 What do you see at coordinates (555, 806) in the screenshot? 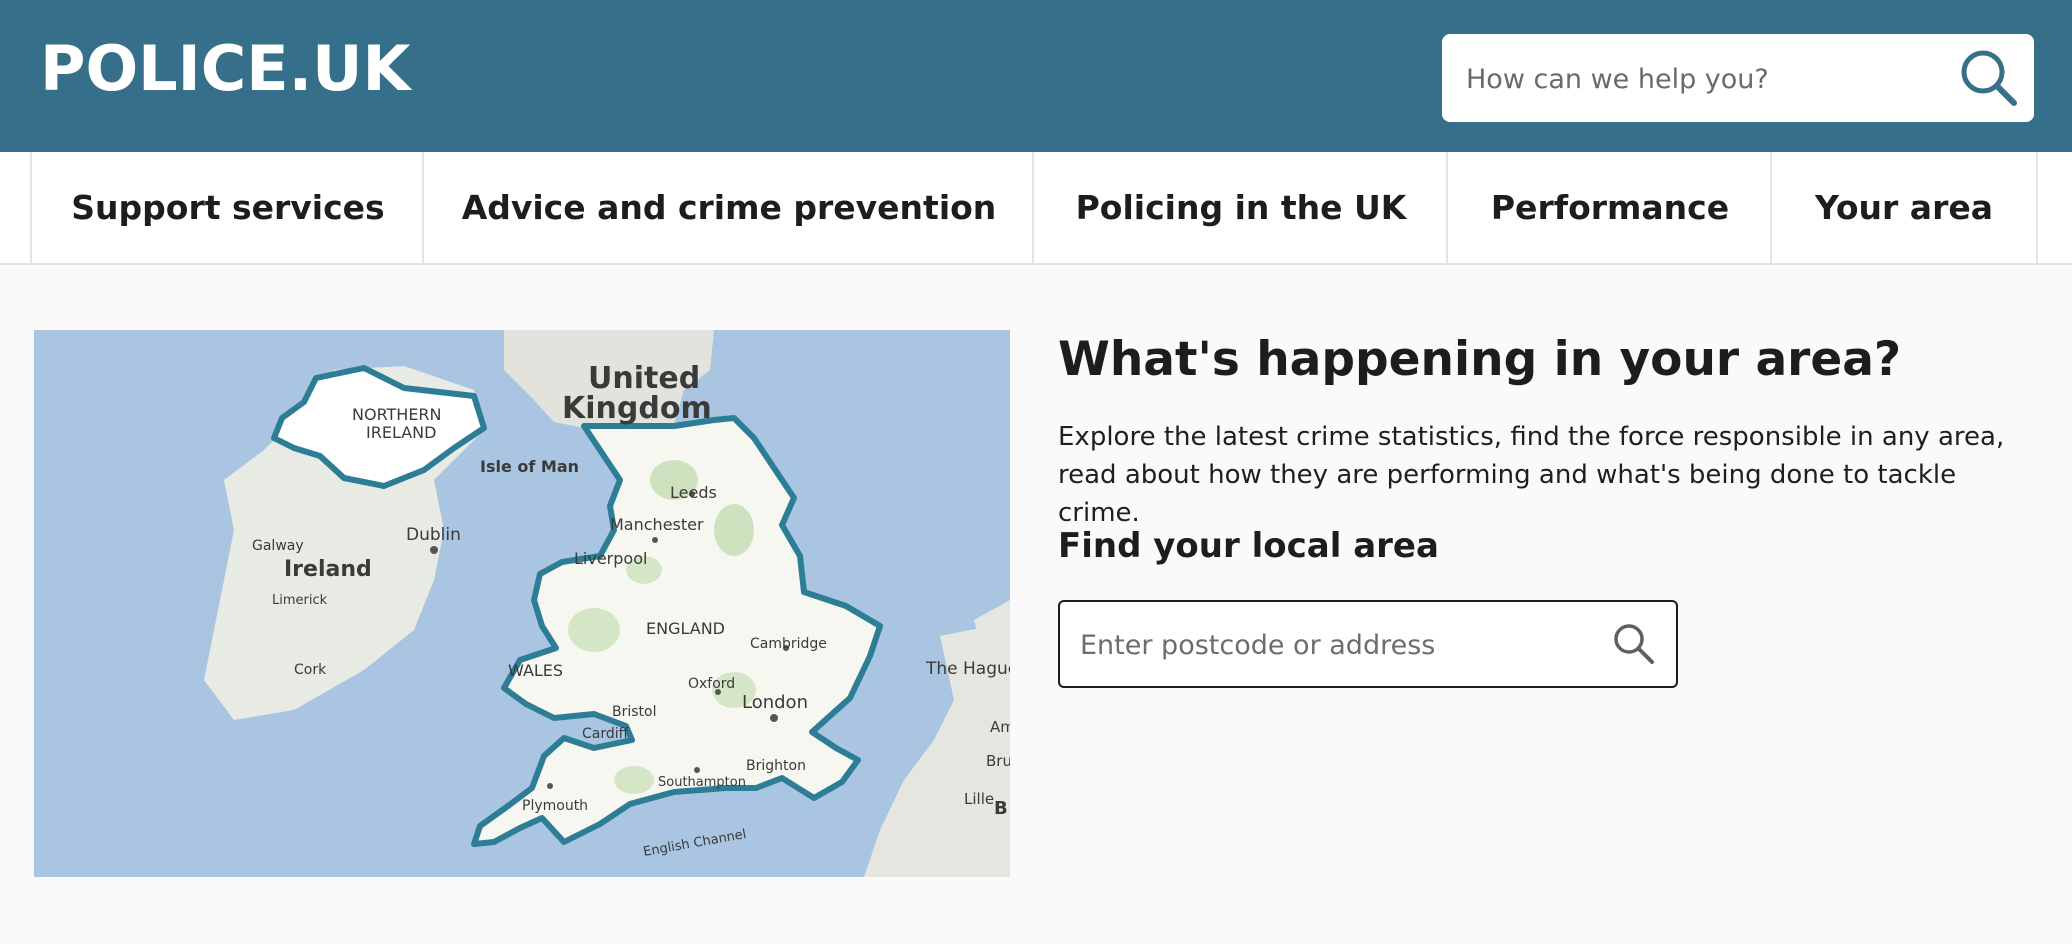
I see `map-label-plymouth: Plymouth` at bounding box center [555, 806].